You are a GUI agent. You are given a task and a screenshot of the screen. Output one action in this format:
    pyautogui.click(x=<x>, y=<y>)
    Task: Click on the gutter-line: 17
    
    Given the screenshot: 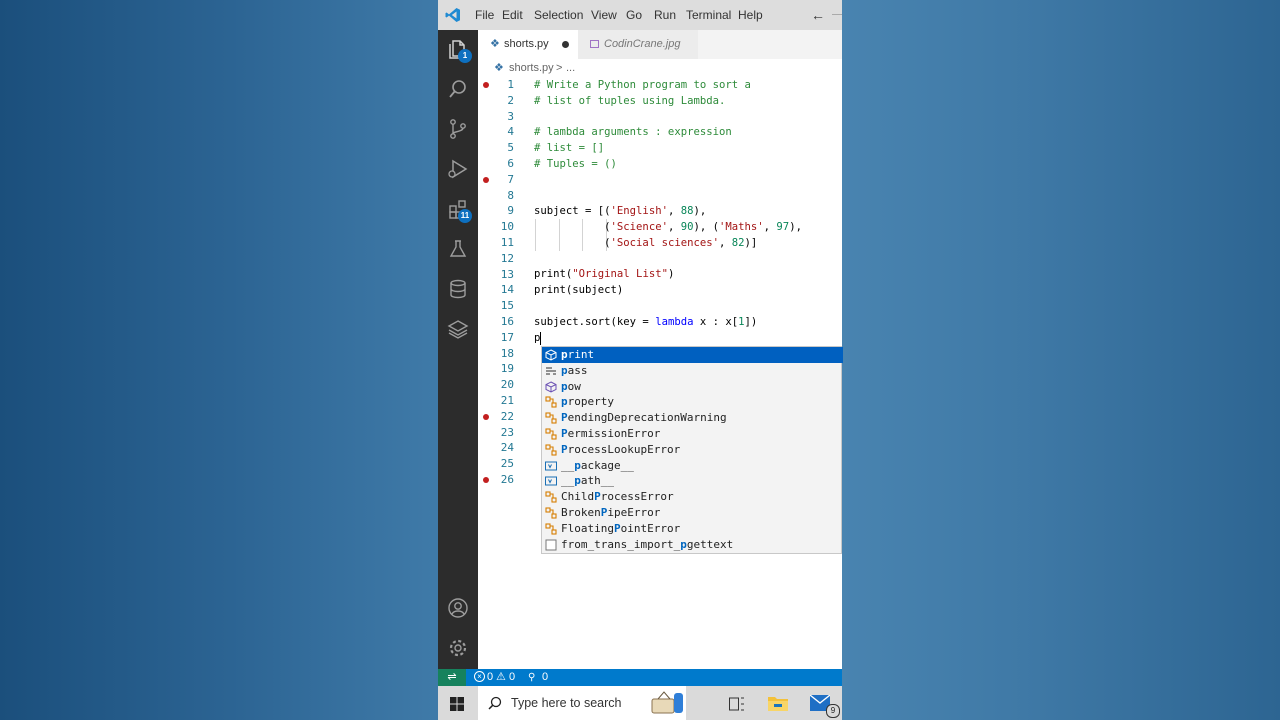 What is the action you would take?
    pyautogui.click(x=510, y=338)
    